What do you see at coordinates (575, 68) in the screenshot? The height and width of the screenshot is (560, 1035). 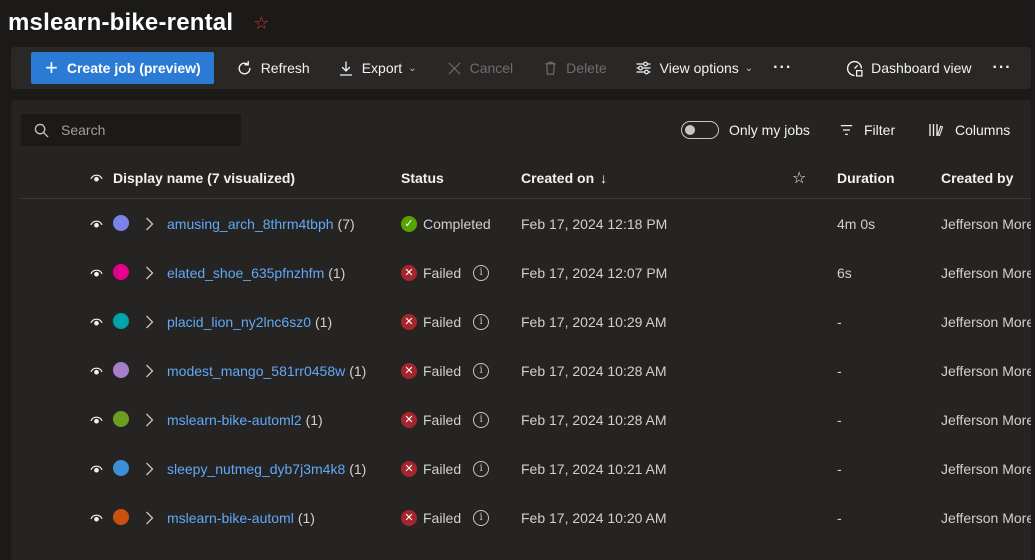 I see `delete-button: Delete` at bounding box center [575, 68].